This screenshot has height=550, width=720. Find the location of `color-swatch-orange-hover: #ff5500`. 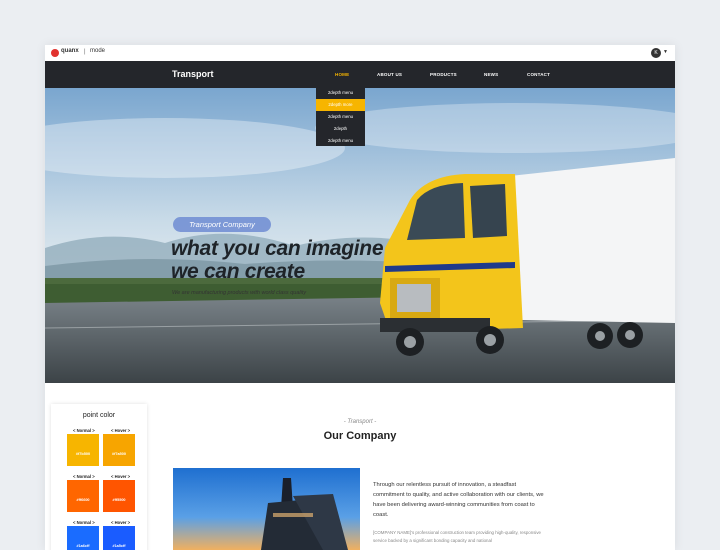

color-swatch-orange-hover: #ff5500 is located at coordinates (119, 496).